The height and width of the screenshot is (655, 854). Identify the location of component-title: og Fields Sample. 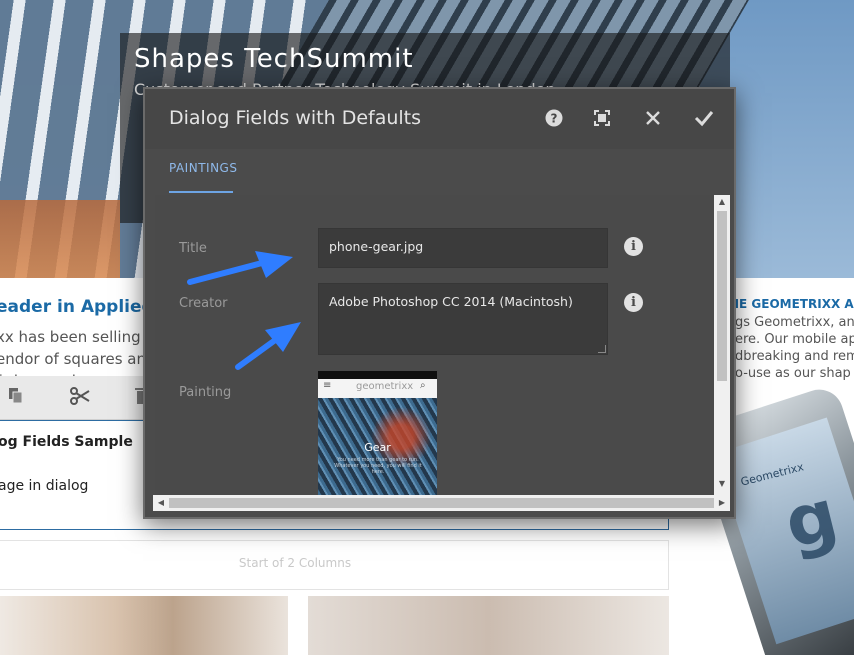
(66, 442).